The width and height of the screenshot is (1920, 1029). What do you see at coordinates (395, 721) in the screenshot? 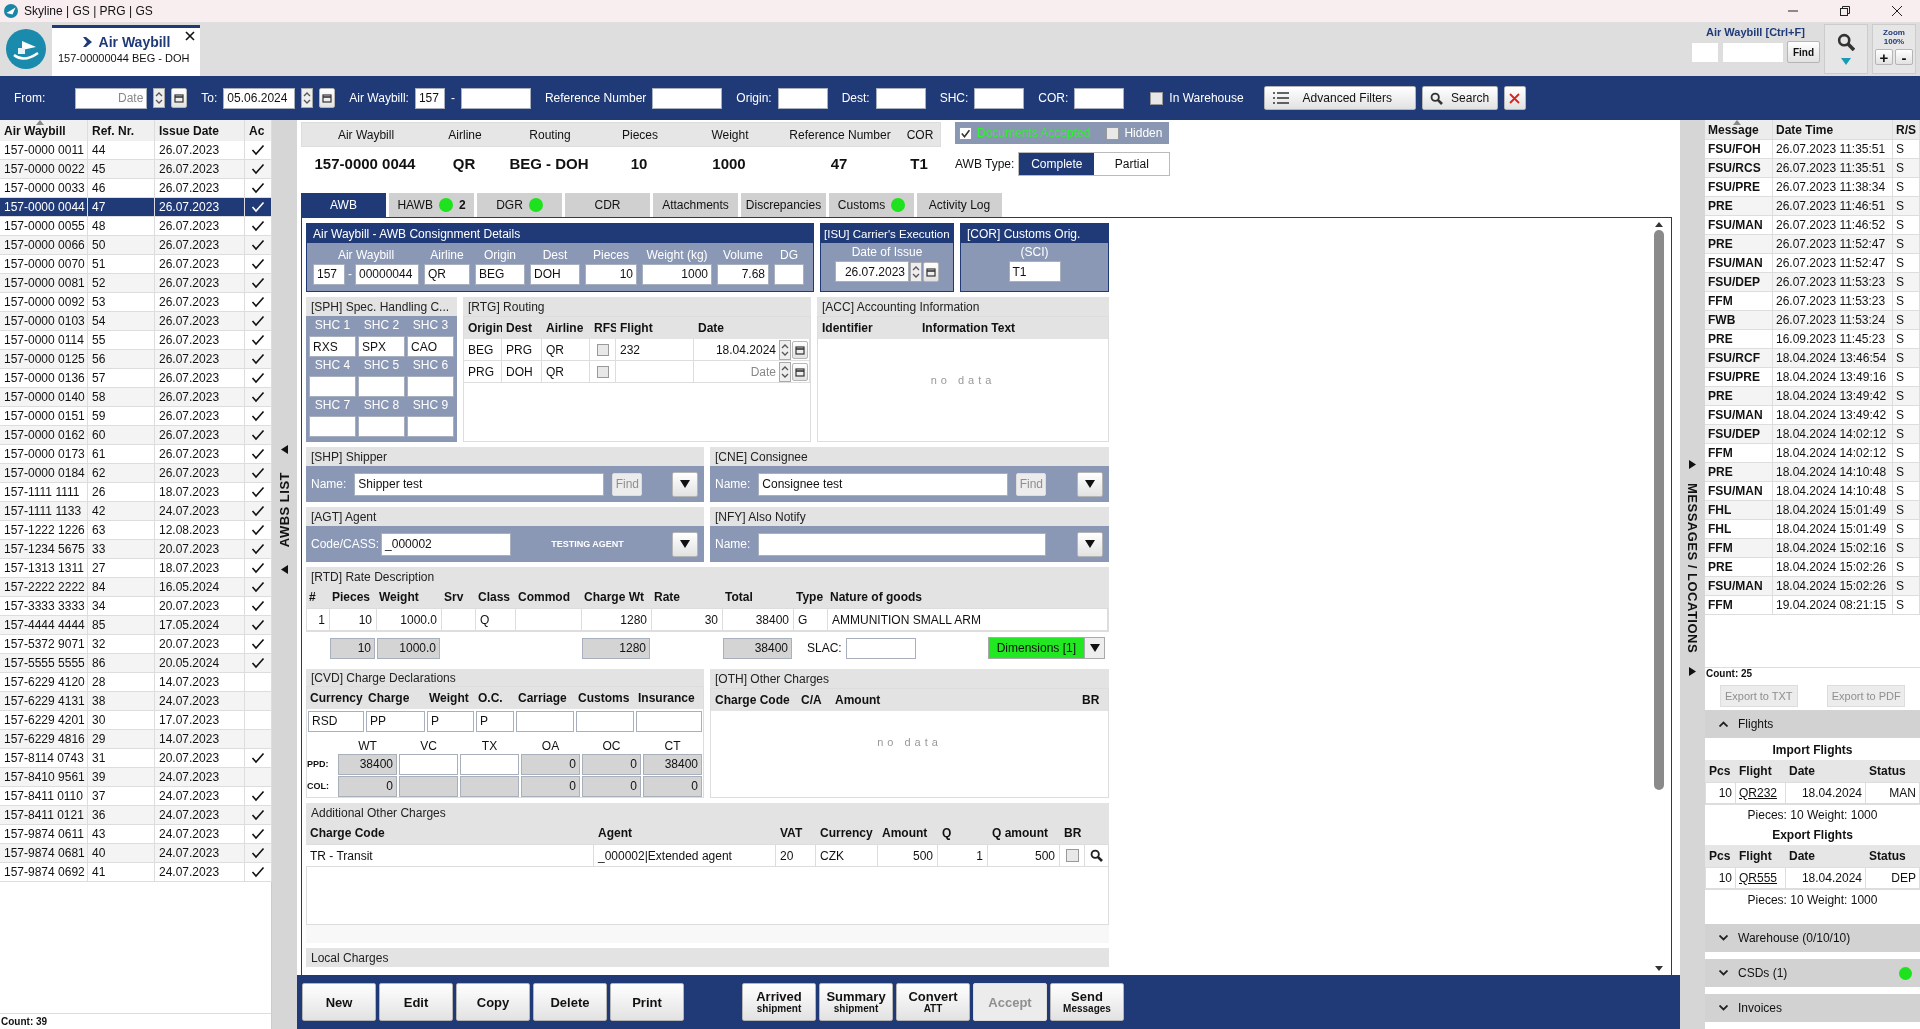
I see `text-field: PP` at bounding box center [395, 721].